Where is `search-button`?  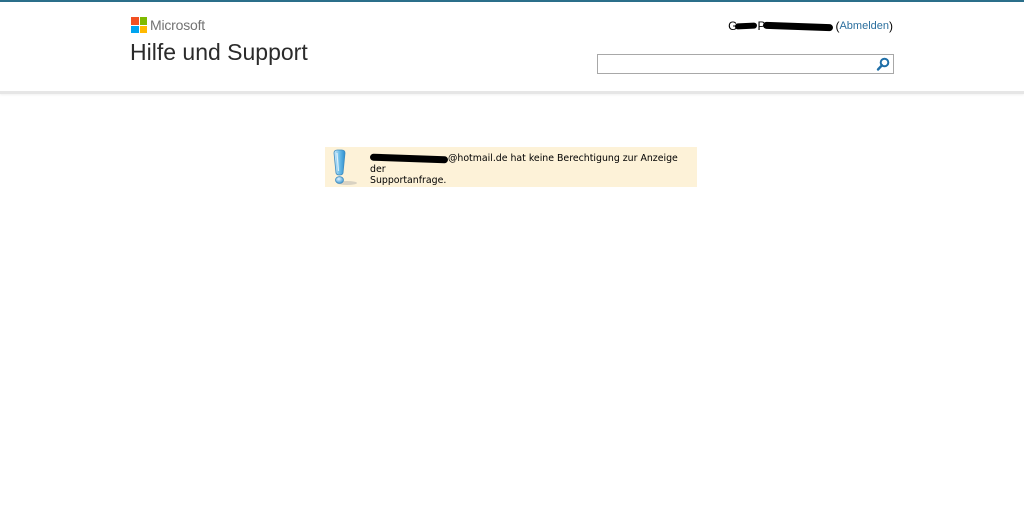 search-button is located at coordinates (883, 64).